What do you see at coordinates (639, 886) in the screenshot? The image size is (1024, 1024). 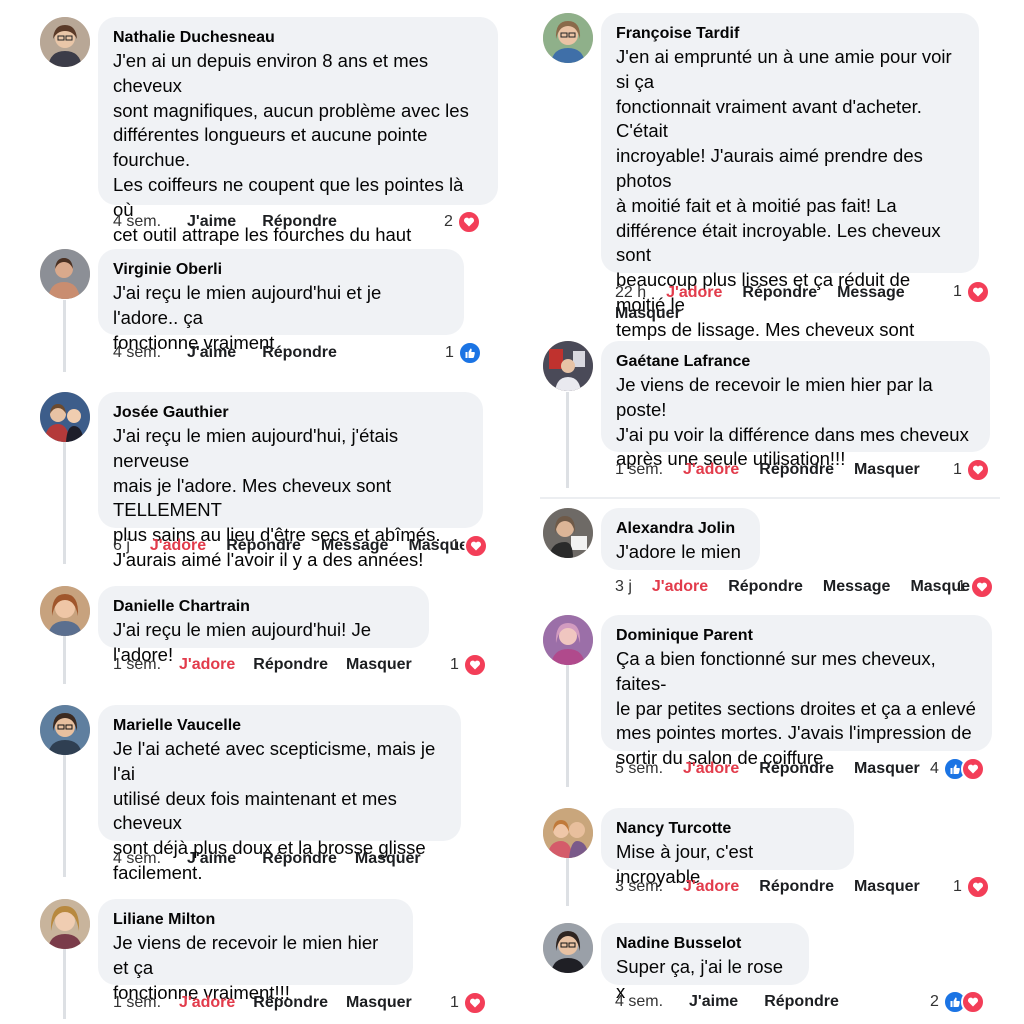 I see `timestamp: 3 sem.` at bounding box center [639, 886].